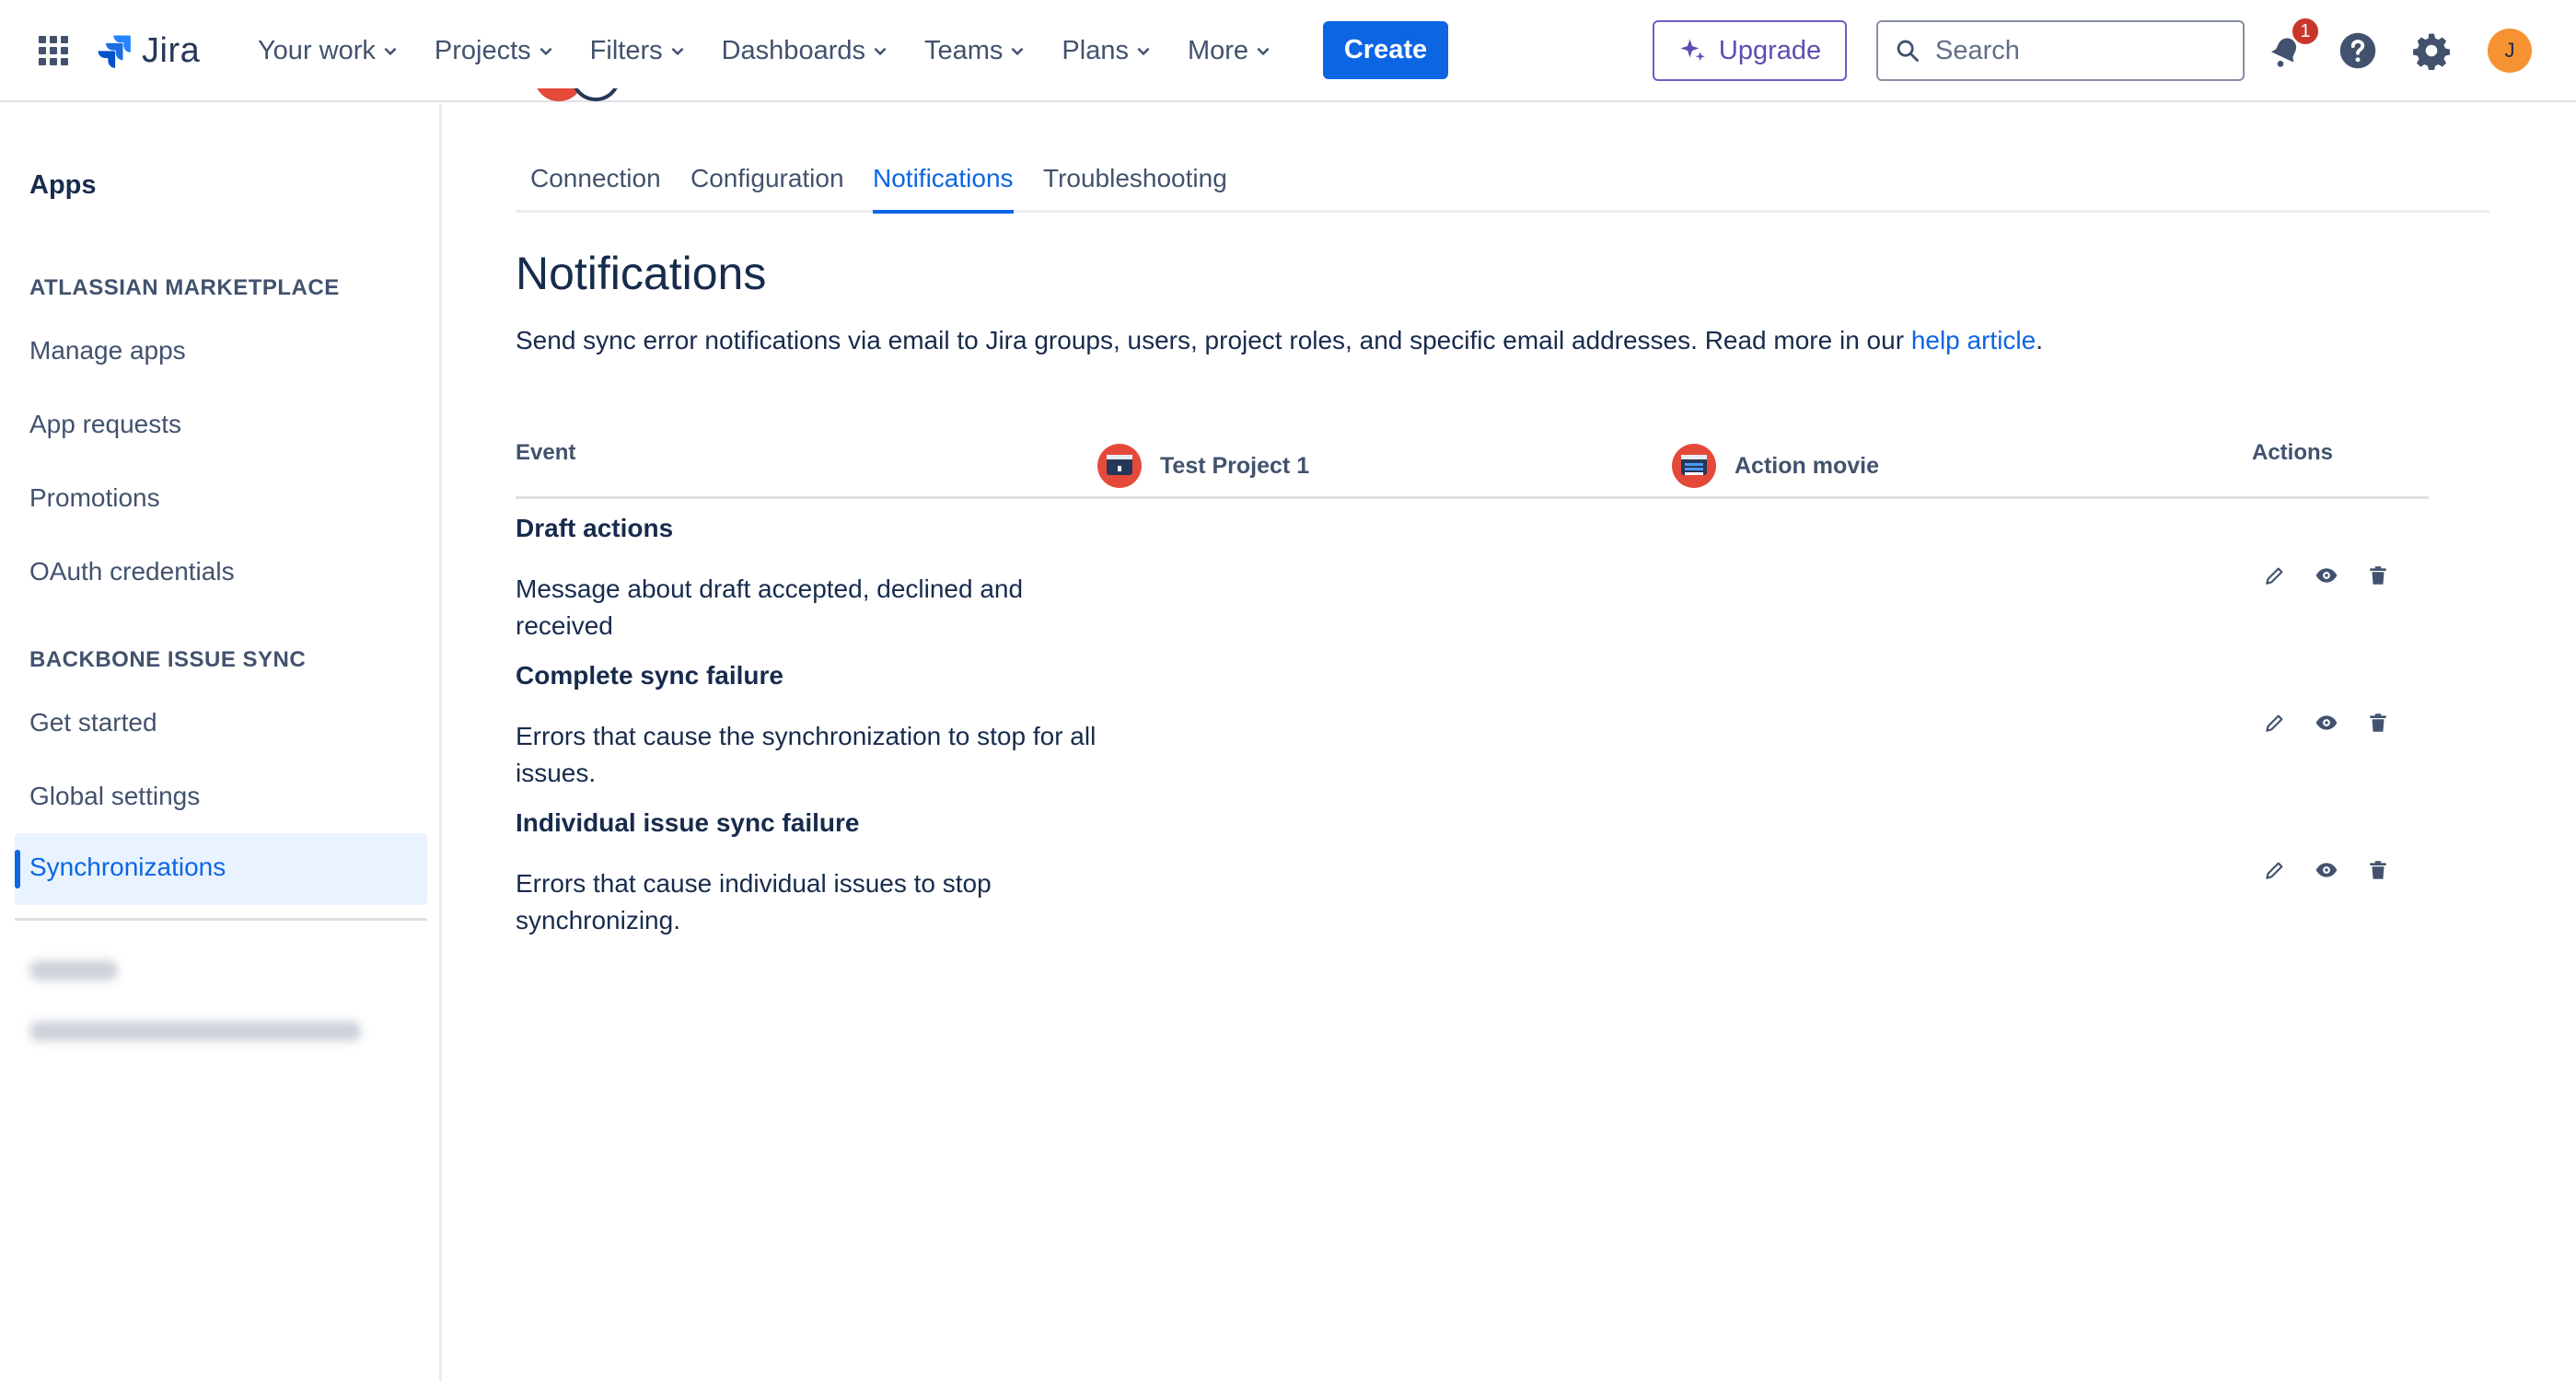 Image resolution: width=2576 pixels, height=1381 pixels. I want to click on nav-label: Dashboards, so click(793, 50).